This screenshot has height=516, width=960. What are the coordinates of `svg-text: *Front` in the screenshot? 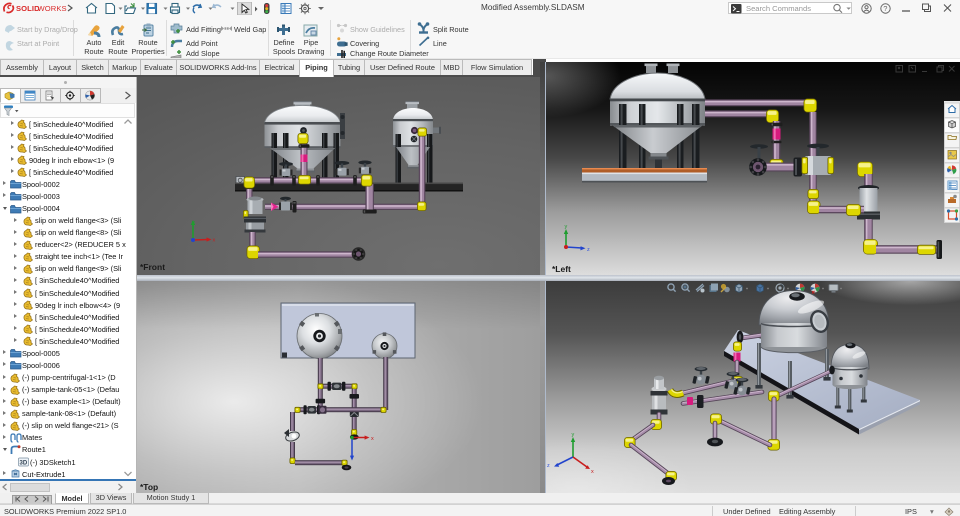 It's located at (152, 267).